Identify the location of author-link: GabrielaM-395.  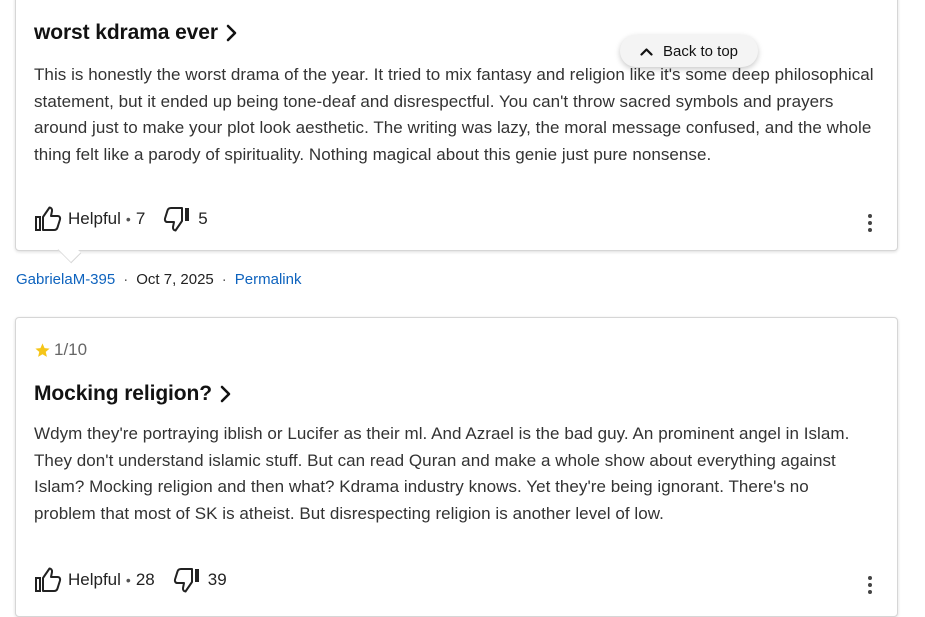
(65, 279).